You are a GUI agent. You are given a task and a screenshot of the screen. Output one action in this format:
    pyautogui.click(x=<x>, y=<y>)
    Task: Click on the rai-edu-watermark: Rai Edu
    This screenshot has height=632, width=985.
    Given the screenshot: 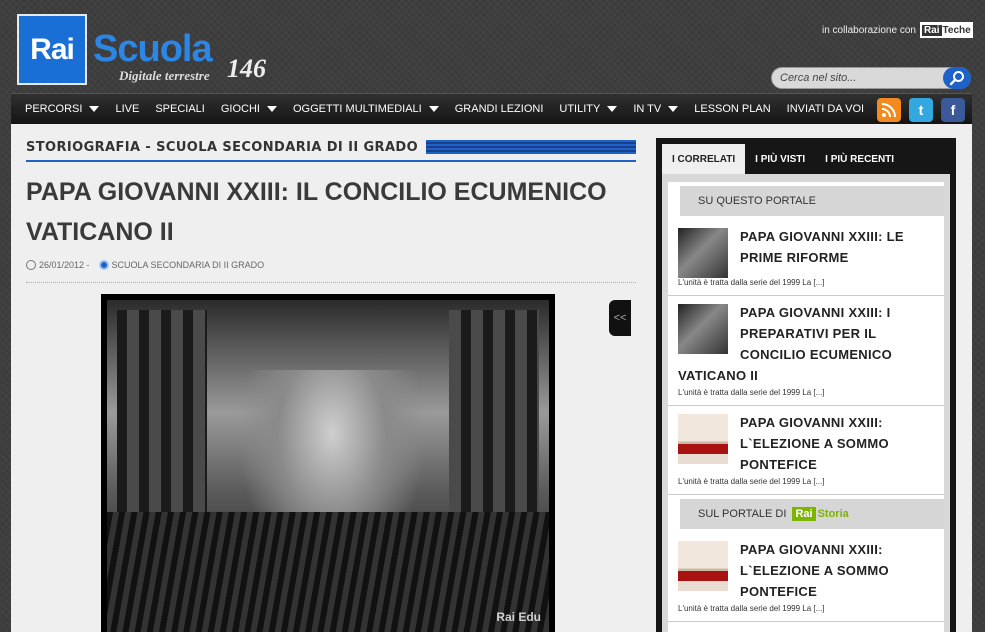 What is the action you would take?
    pyautogui.click(x=518, y=617)
    